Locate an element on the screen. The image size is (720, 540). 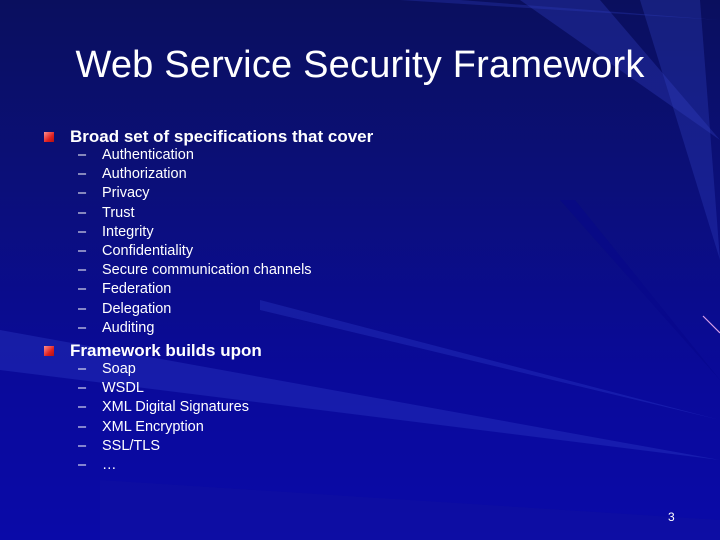
list-item: – WSDL is located at coordinates (111, 388).